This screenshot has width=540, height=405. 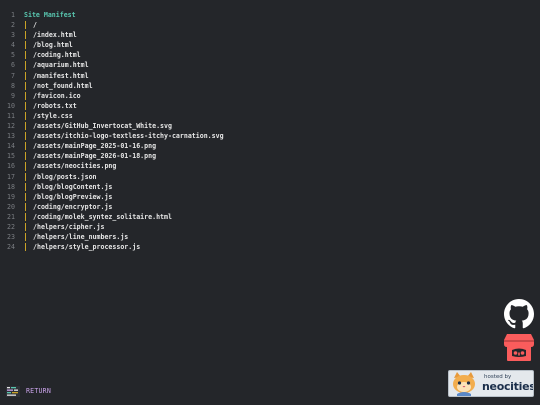 I want to click on manifest-line: 8/not_found.html, so click(x=270, y=86).